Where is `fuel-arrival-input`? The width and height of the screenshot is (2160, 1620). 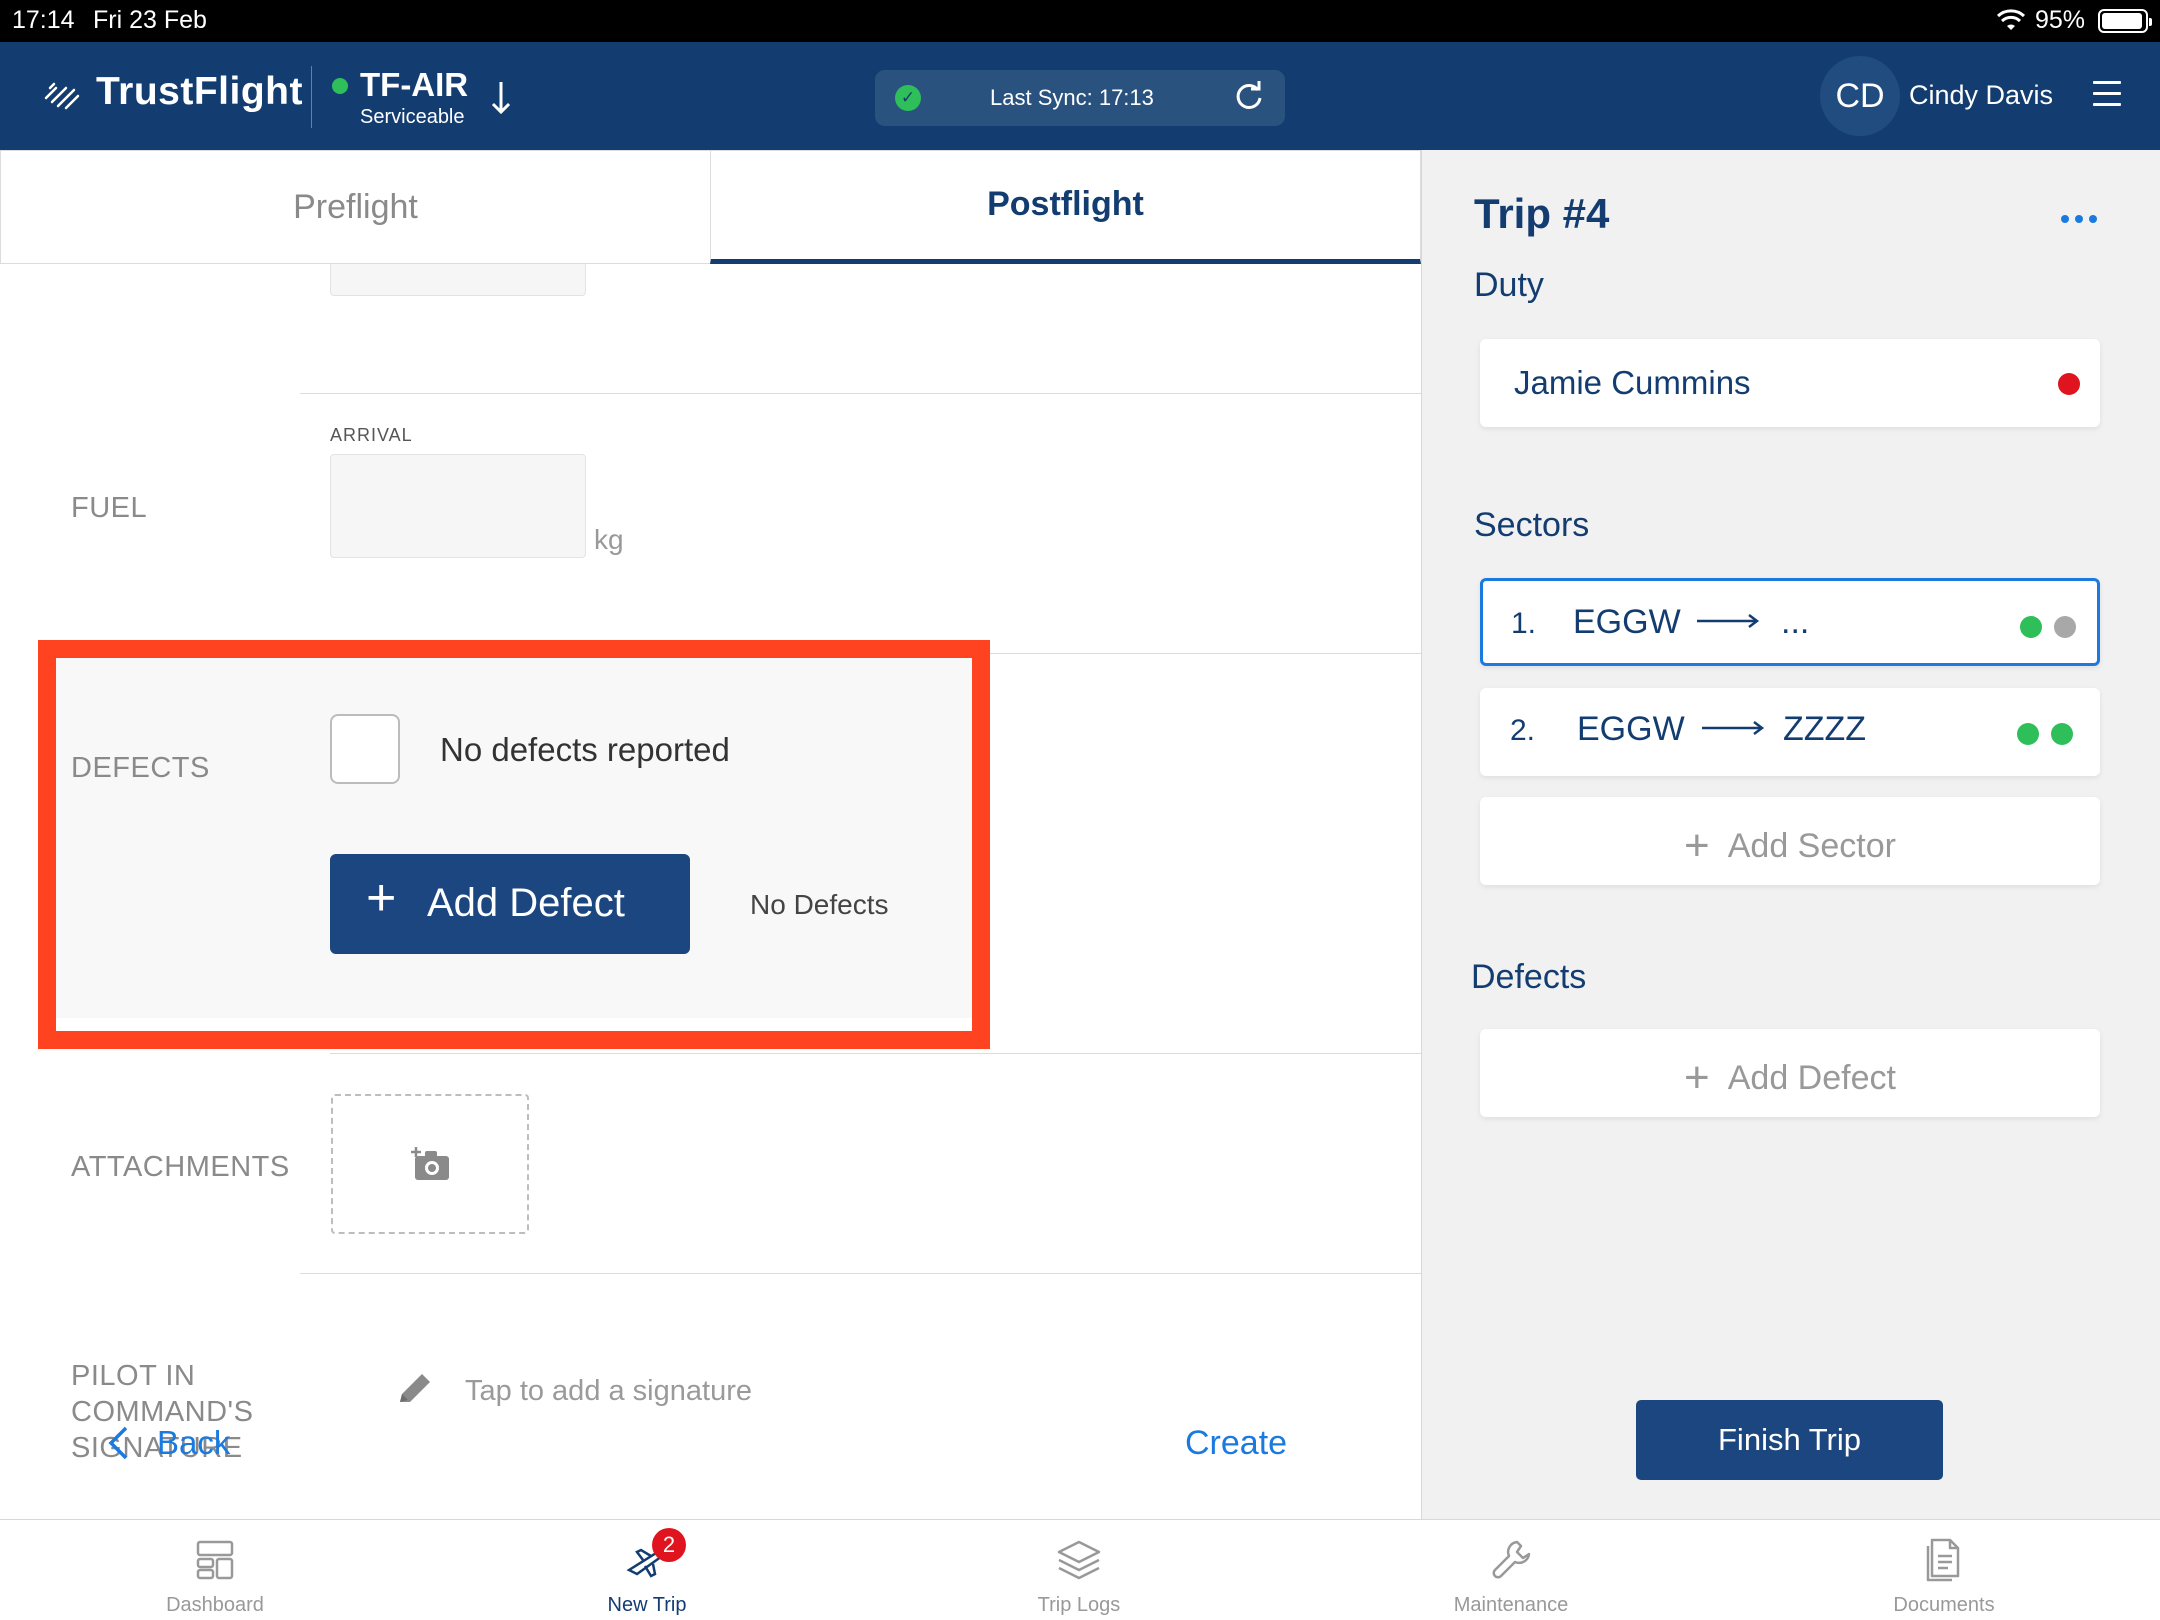
fuel-arrival-input is located at coordinates (458, 506).